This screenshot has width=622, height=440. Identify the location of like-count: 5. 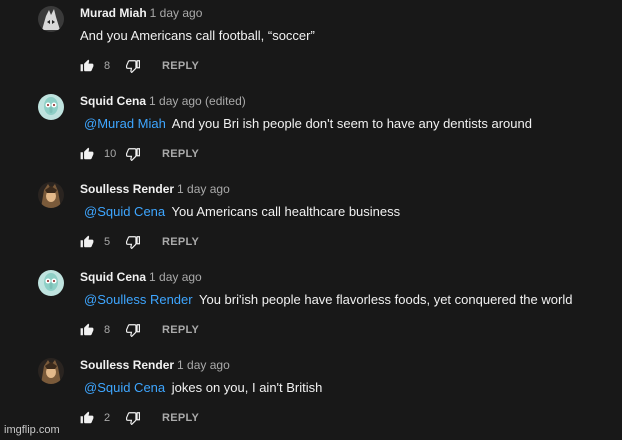
(107, 242).